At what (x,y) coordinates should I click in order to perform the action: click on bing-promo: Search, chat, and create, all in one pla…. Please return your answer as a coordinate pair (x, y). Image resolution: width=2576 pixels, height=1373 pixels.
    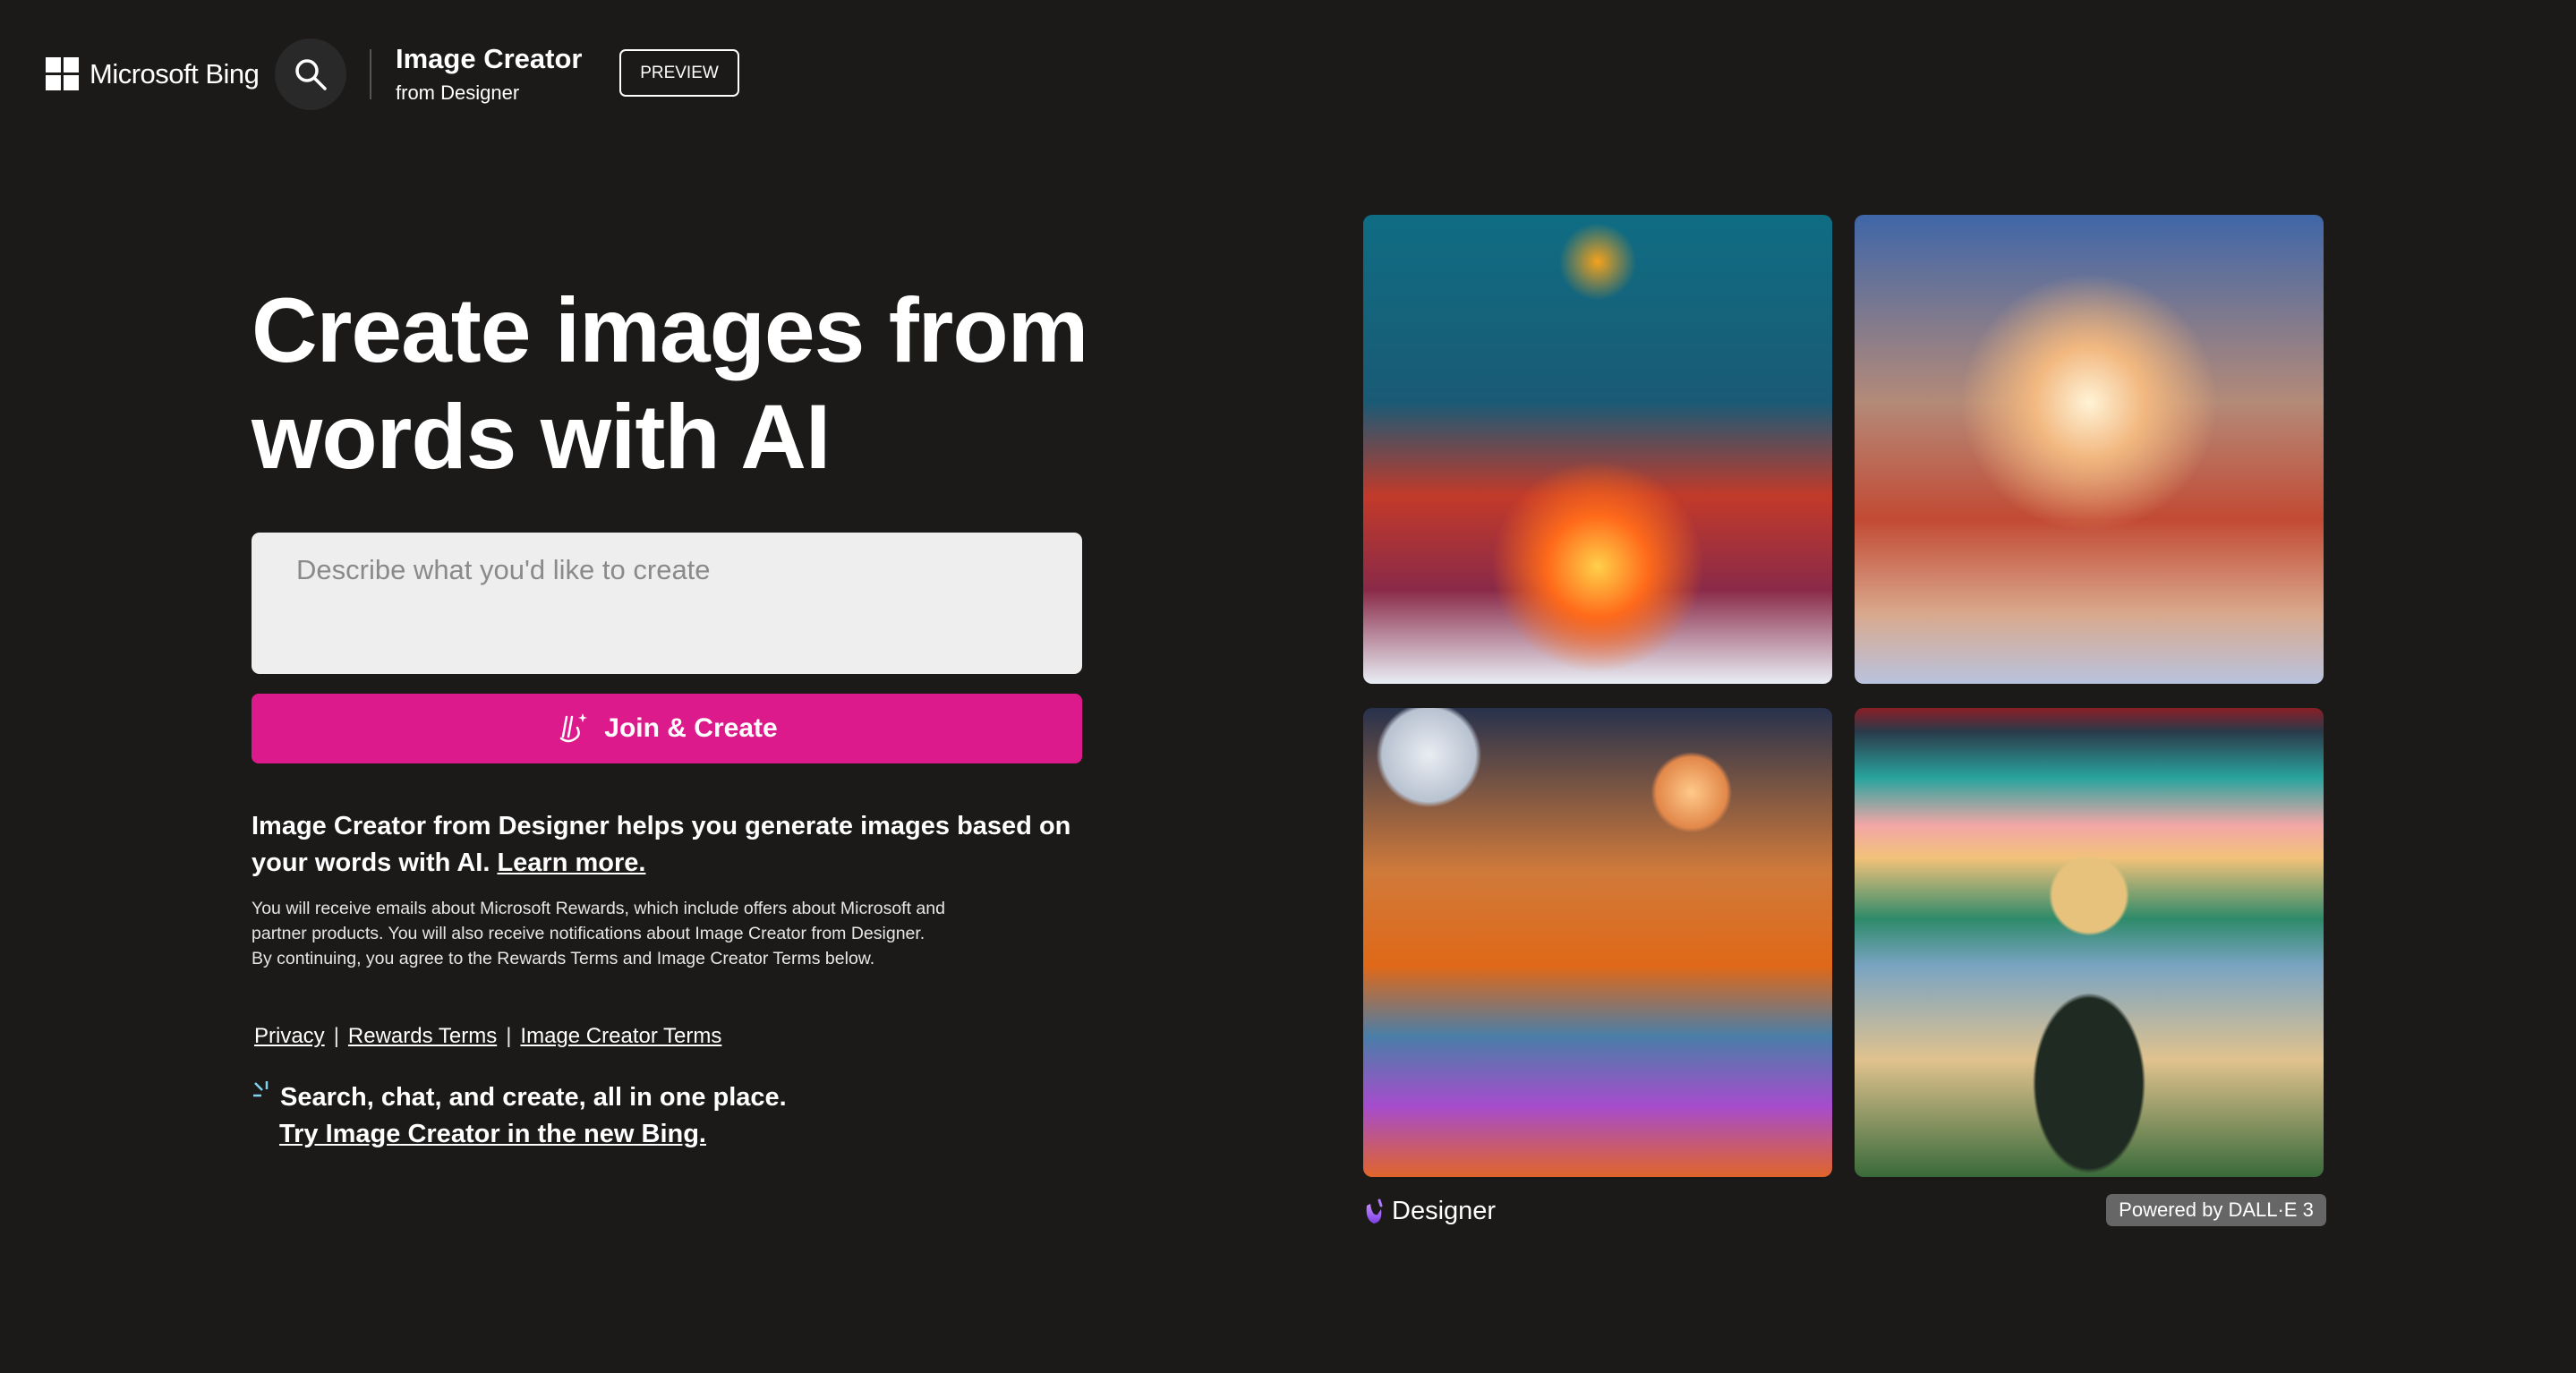
    Looking at the image, I should click on (519, 1116).